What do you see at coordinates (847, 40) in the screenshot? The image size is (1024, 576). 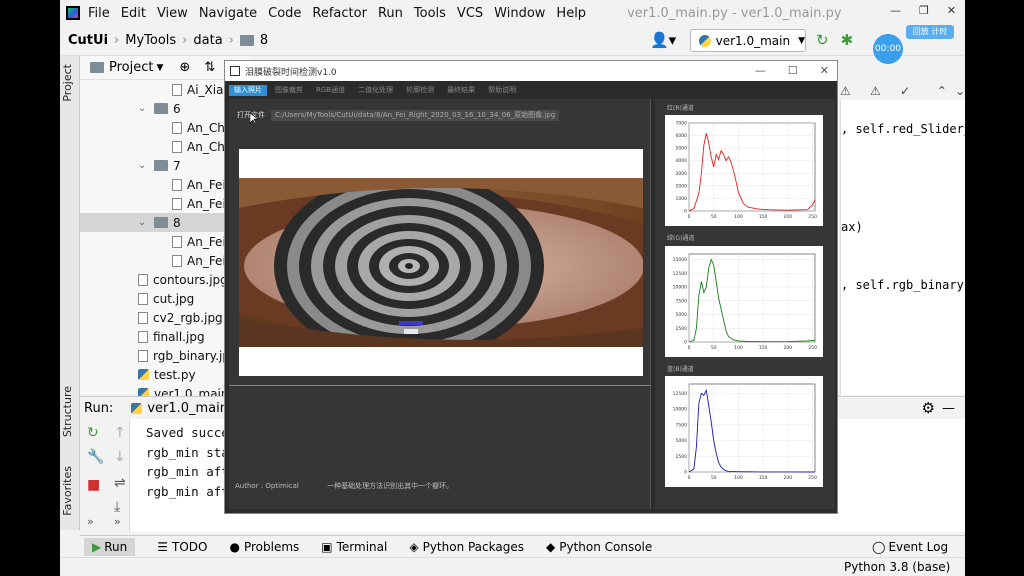 I see `debug-icon: ✱` at bounding box center [847, 40].